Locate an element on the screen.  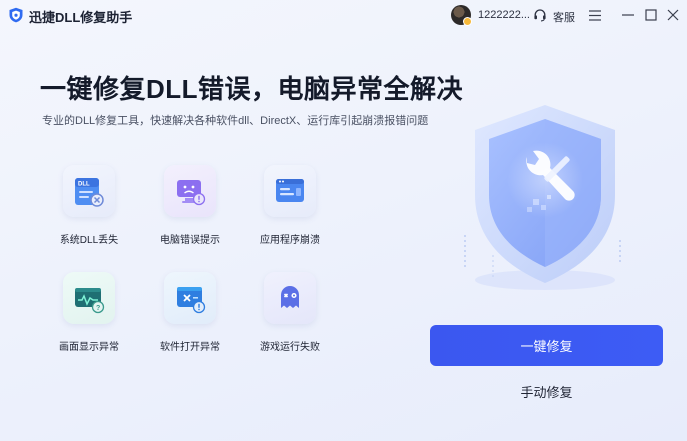
feature-error-prompt: 电脑错误提示 is located at coordinates (190, 210).